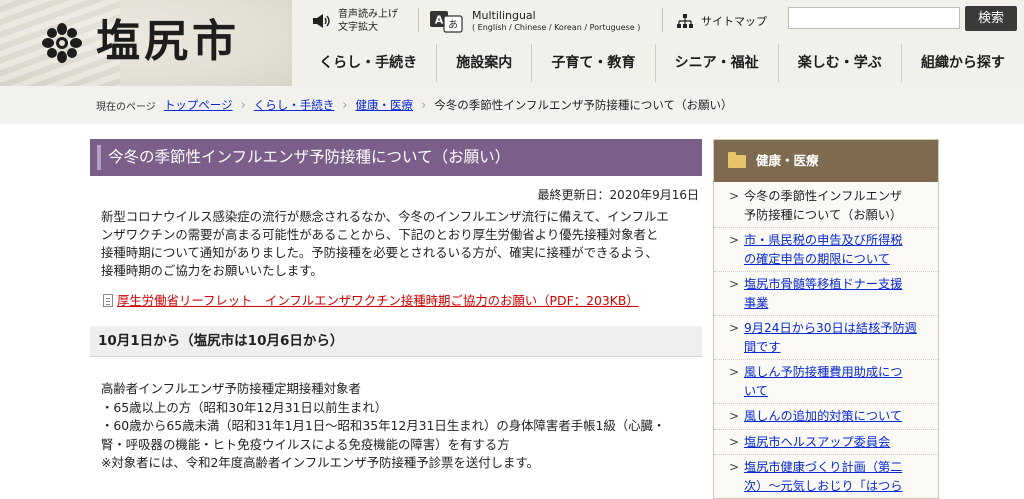  Describe the element at coordinates (305, 444) in the screenshot. I see `section-line: 腎・呼吸器の機能・ヒト免疫ウイルスによる免疫機能の障害）を有する方` at that location.